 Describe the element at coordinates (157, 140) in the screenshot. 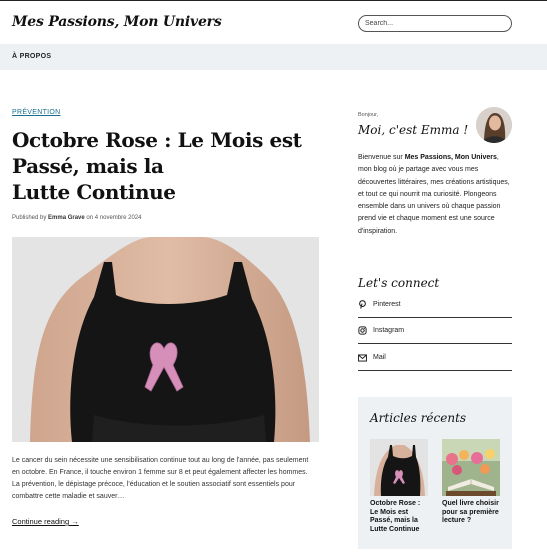

I see `post-title-line-1: Octobre Rose : Le Mois est` at that location.